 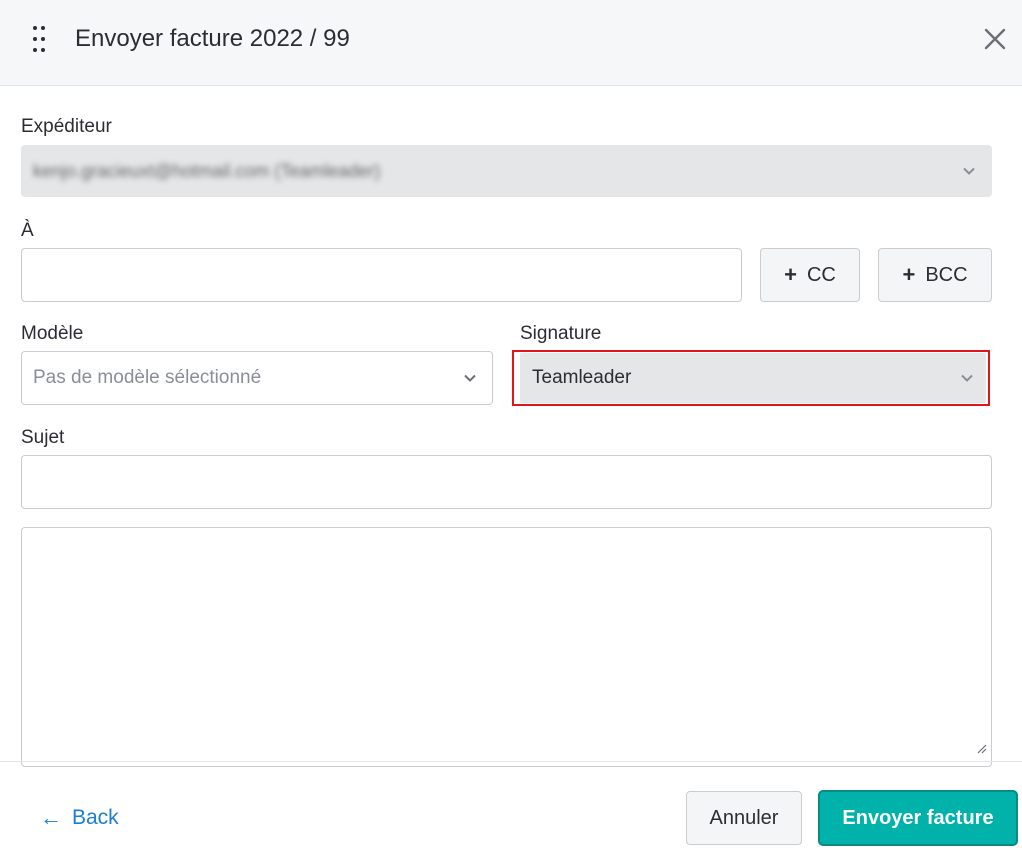 I want to click on add-bcc-button: + BCC, so click(x=935, y=275).